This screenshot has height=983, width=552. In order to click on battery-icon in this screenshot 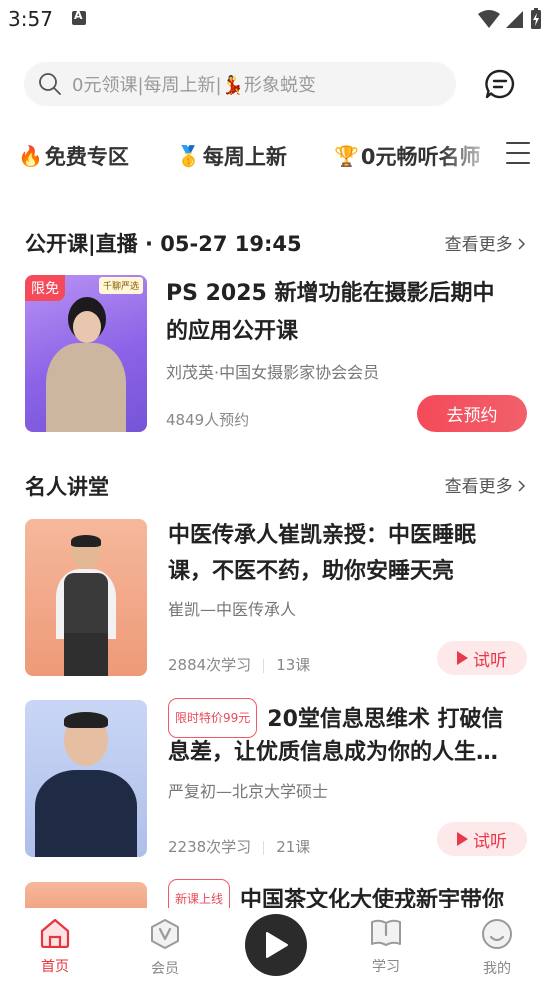, I will do `click(536, 18)`.